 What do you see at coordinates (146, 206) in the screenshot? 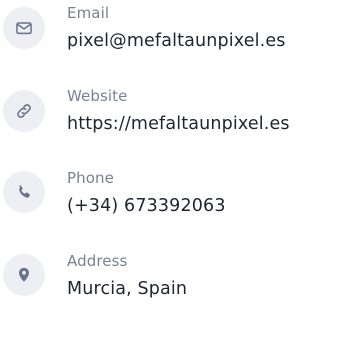
I see `phone-value: (+34) 673392063` at bounding box center [146, 206].